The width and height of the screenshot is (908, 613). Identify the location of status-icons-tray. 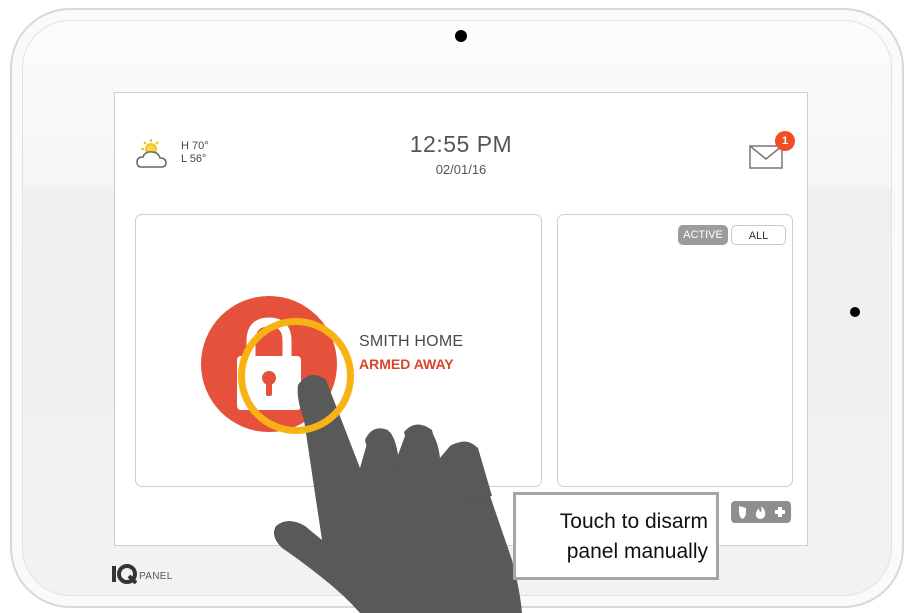
(761, 512).